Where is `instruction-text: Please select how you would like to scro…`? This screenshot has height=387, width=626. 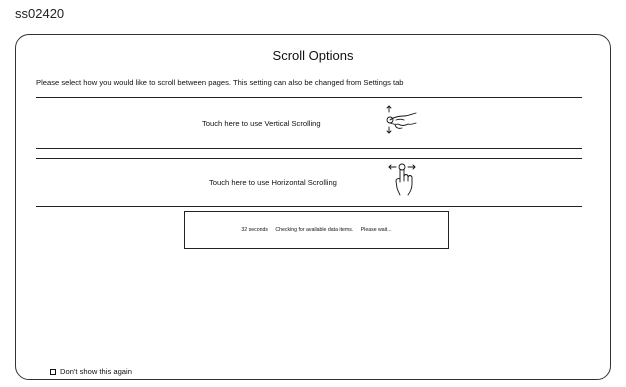 instruction-text: Please select how you would like to scro… is located at coordinates (220, 82).